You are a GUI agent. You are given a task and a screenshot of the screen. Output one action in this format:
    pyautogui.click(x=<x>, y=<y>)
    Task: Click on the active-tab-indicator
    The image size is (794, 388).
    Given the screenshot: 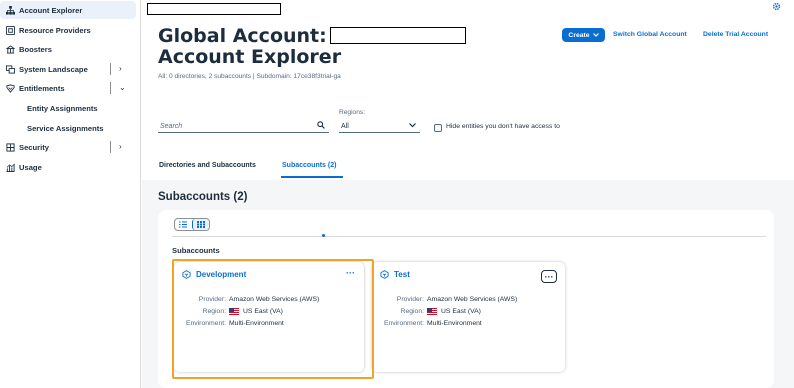 What is the action you would take?
    pyautogui.click(x=312, y=177)
    